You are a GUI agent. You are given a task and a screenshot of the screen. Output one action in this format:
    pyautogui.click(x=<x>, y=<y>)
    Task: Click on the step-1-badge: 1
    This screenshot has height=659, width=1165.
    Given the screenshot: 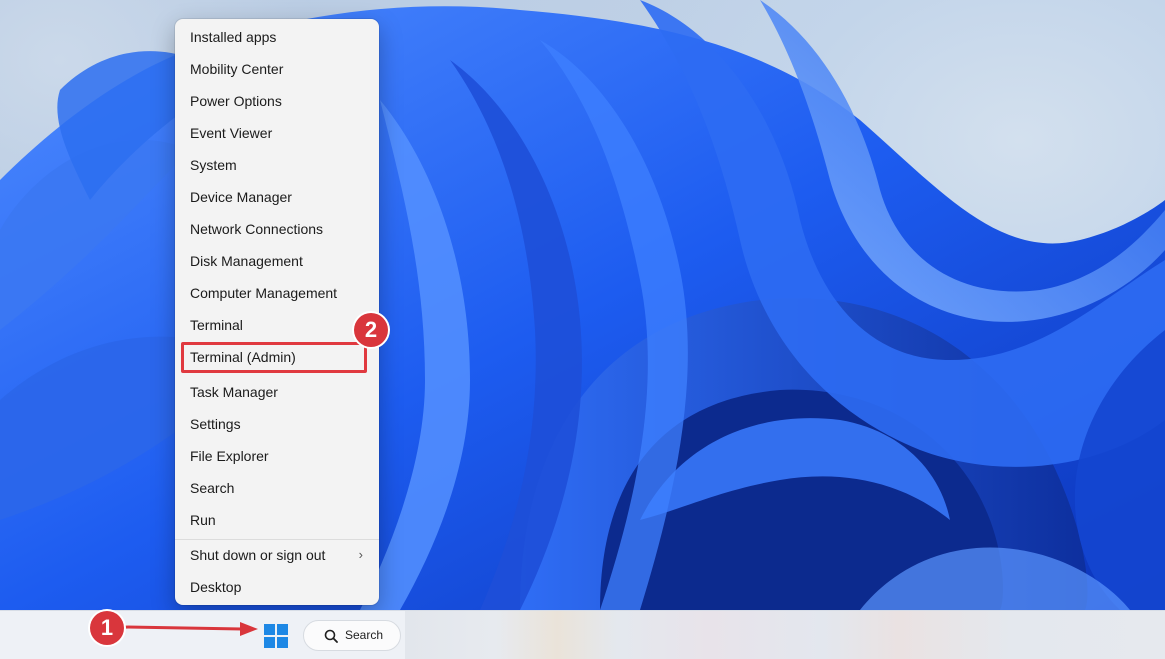 What is the action you would take?
    pyautogui.click(x=107, y=628)
    